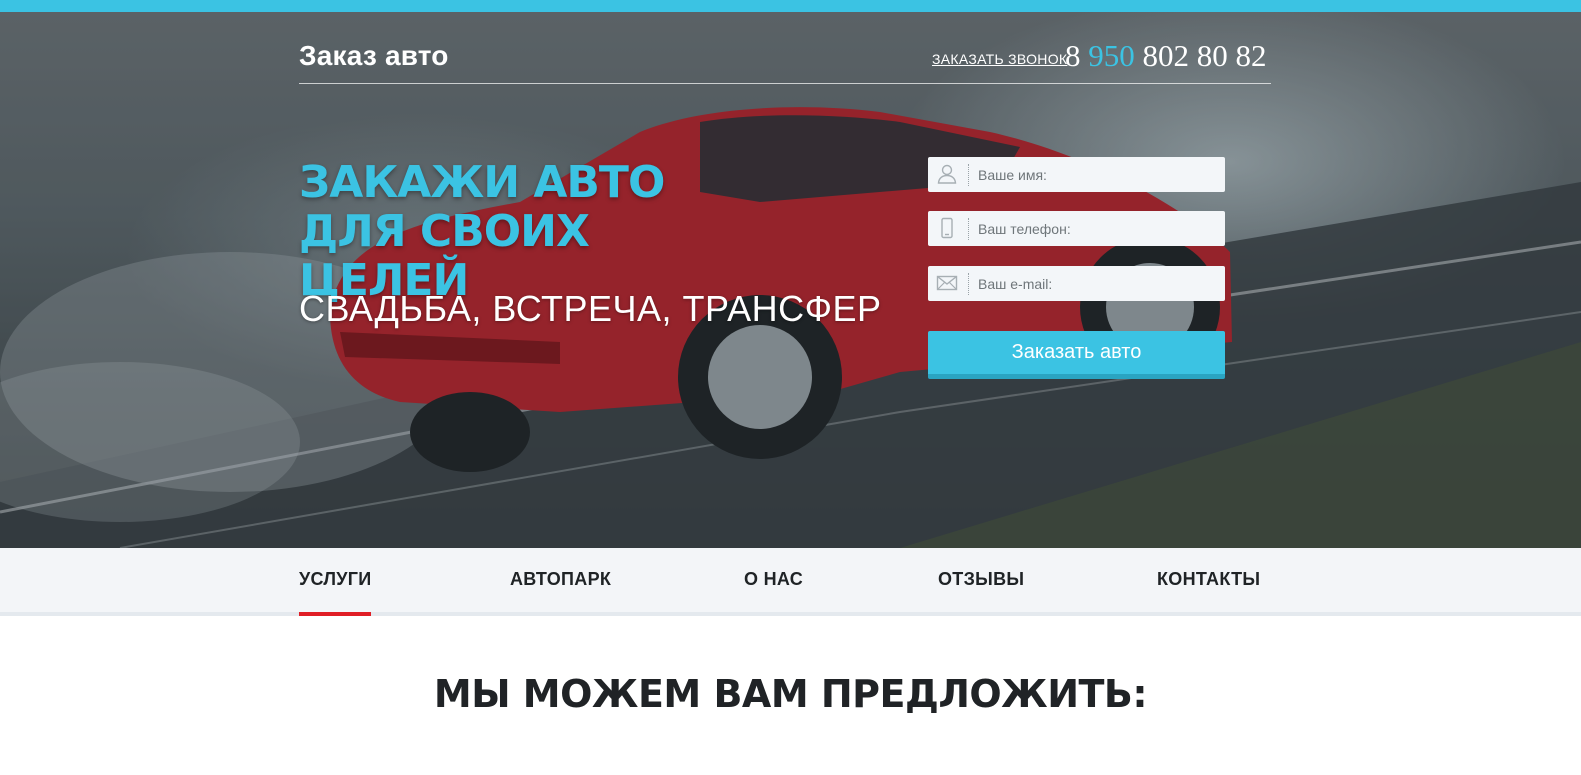 Image resolution: width=1581 pixels, height=775 pixels. I want to click on hero-subline: СВАДЬБА, ВСТРЕЧА, ТРАНСФЕР, so click(590, 308).